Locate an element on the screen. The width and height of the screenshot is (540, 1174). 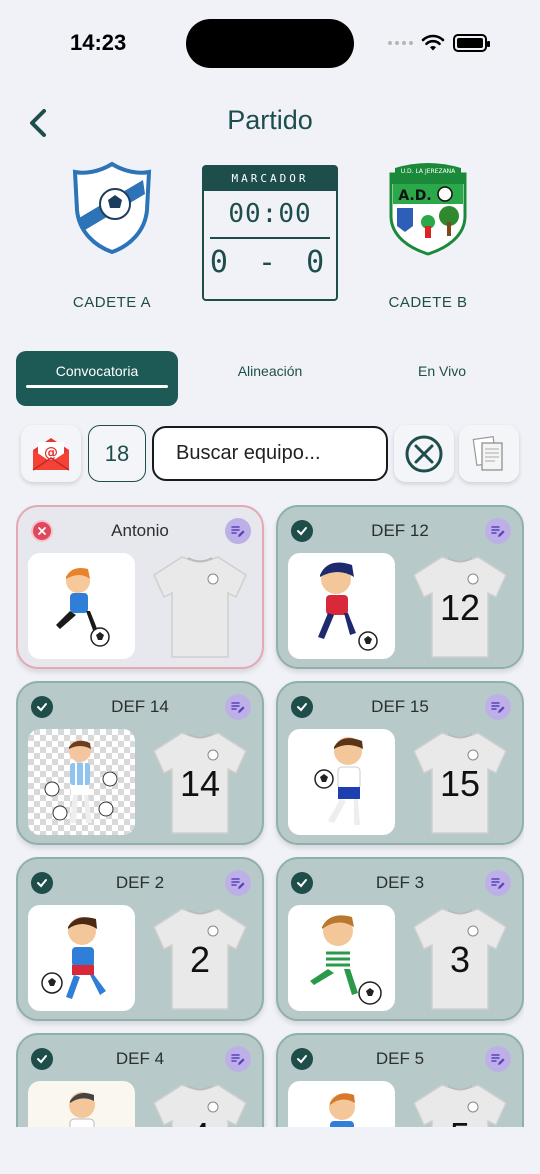
send-email-button: @ is located at coordinates (51, 453).